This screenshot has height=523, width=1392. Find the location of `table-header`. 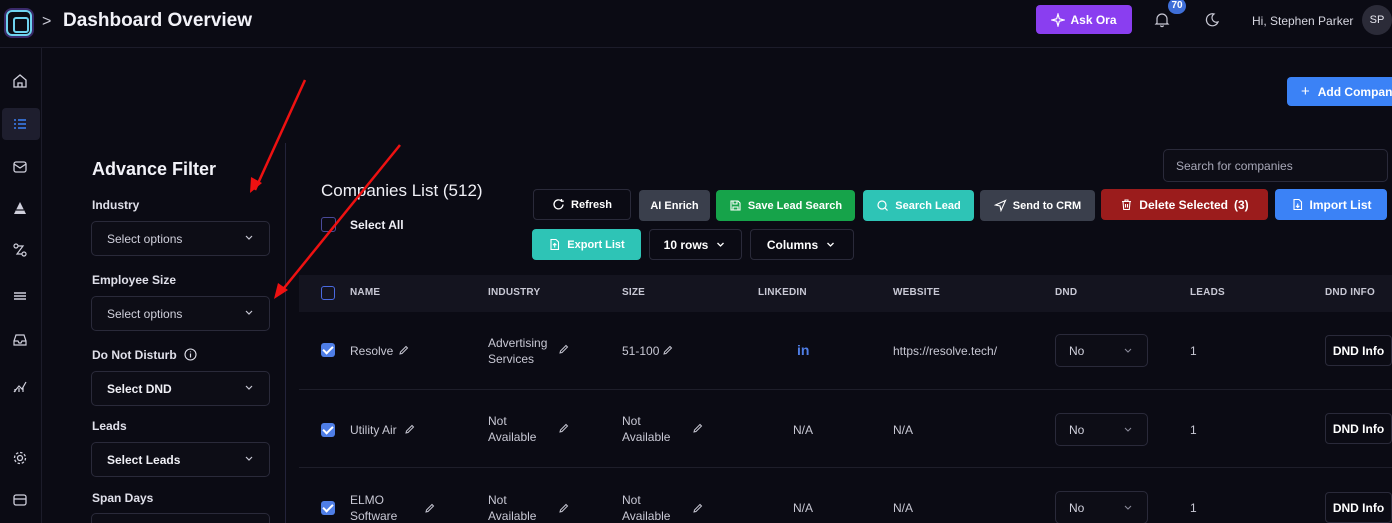

table-header is located at coordinates (845, 293).